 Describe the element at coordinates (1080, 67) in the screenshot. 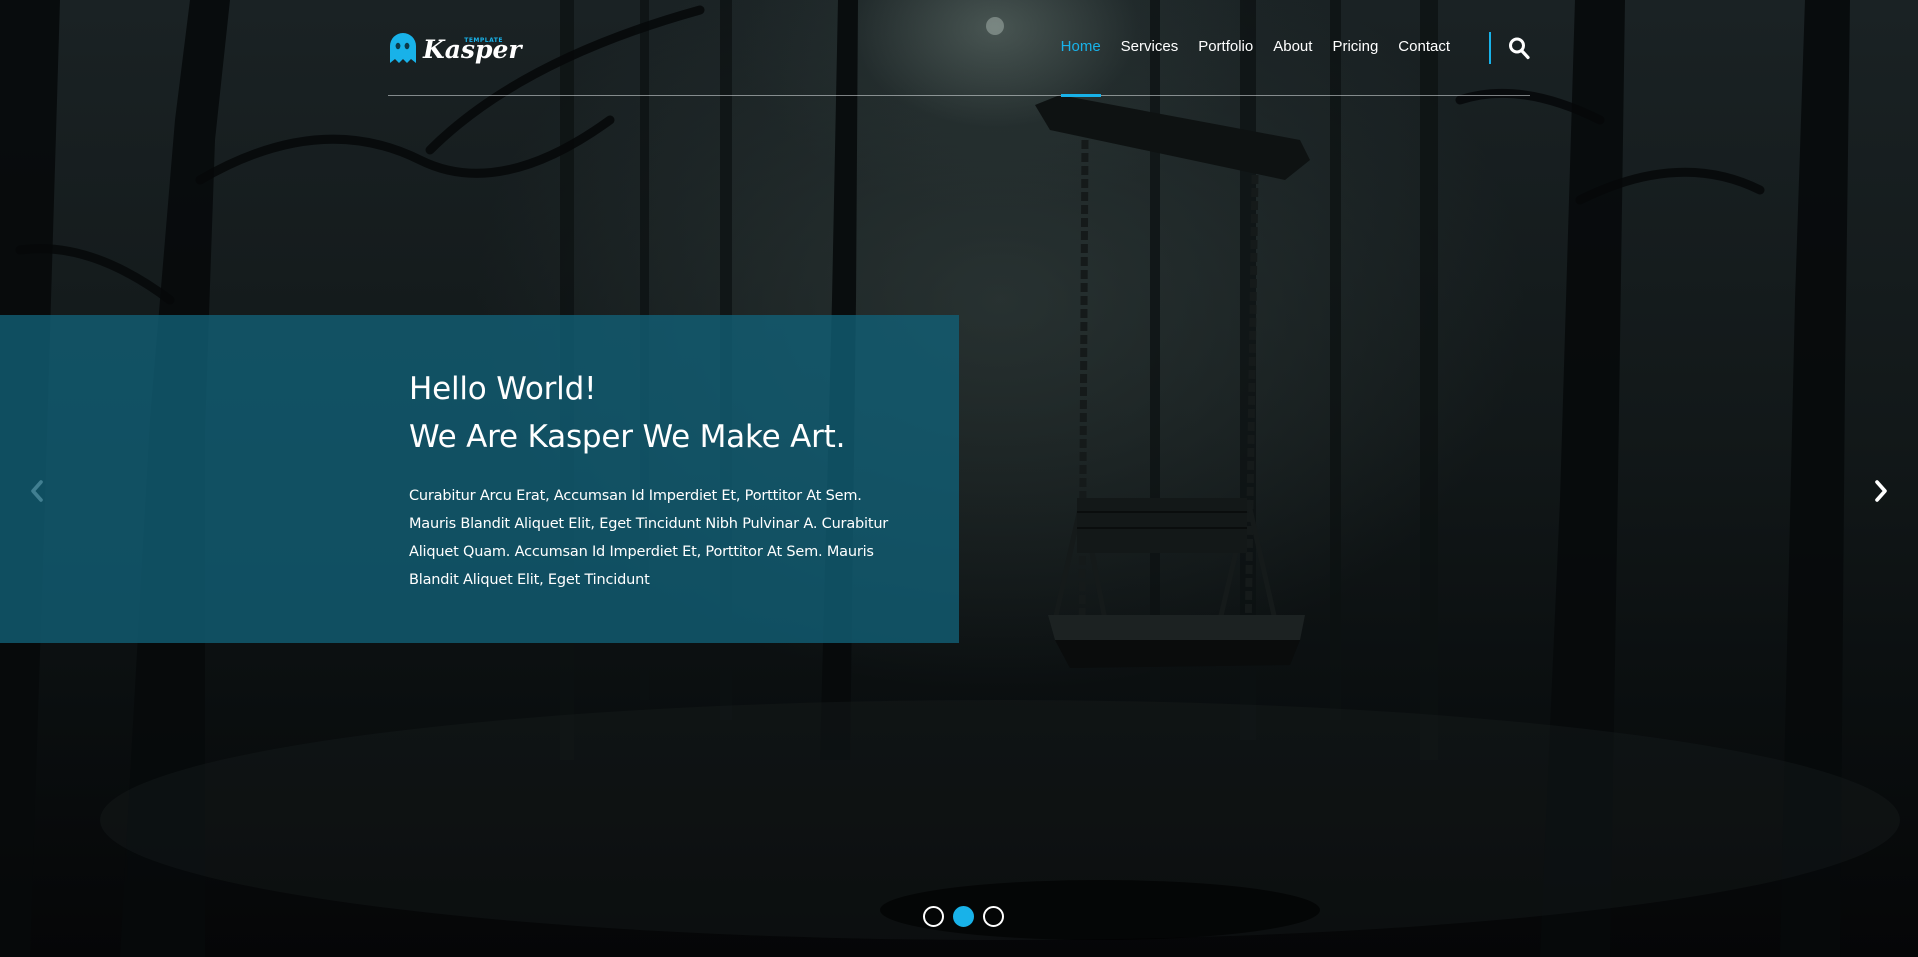

I see `nav-item-home: Home` at that location.